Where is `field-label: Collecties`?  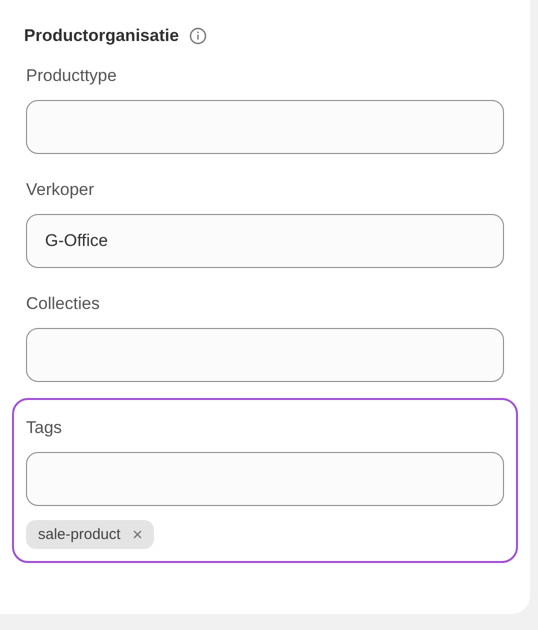
field-label: Collecties is located at coordinates (63, 304).